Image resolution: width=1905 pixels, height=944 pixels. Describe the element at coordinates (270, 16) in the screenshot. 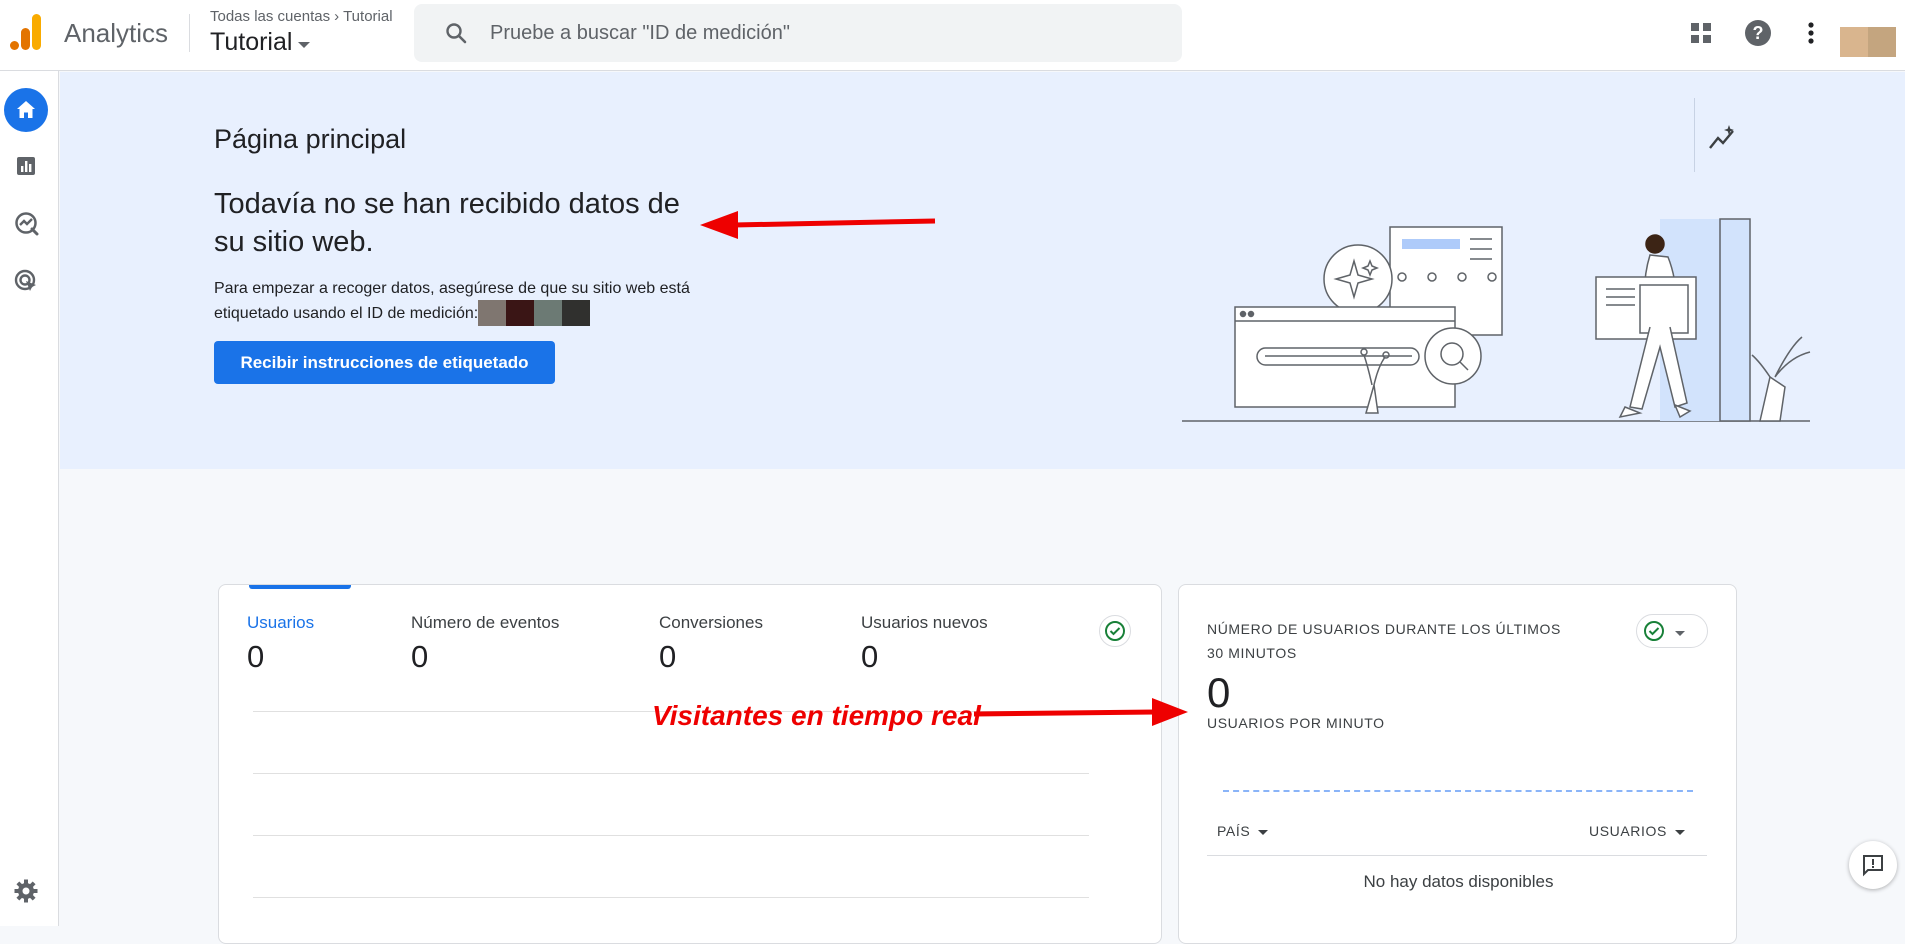

I see `breadcrumb-all-accounts: Todas las cuentas` at that location.